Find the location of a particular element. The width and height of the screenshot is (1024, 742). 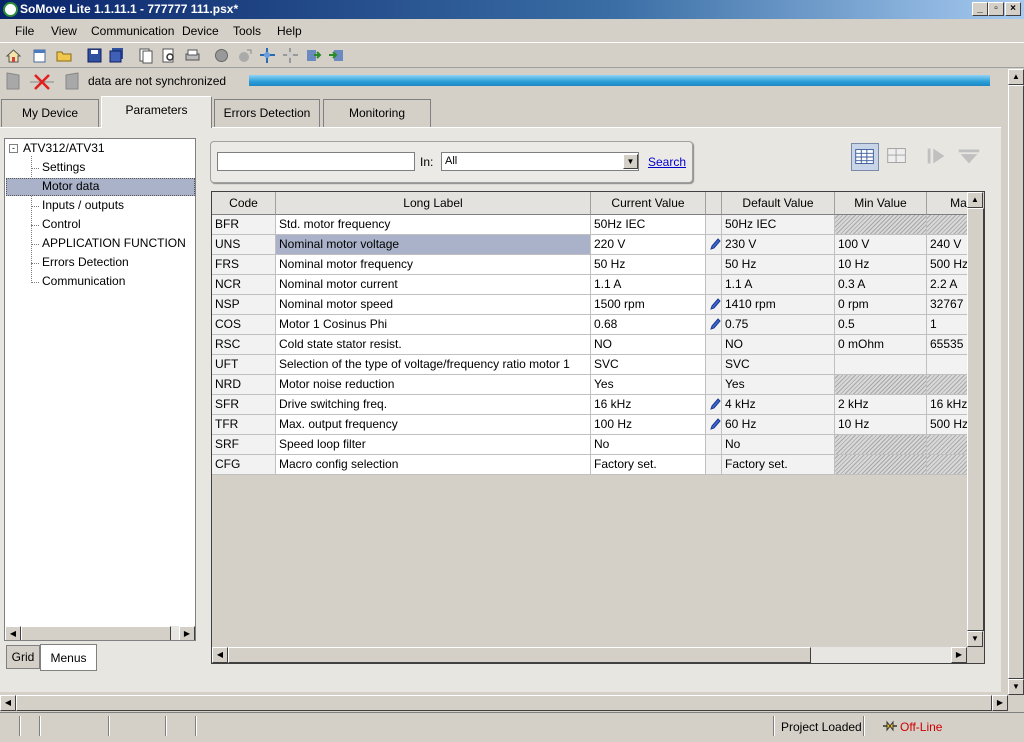

col-header-max: Max is located at coordinates (947, 203).